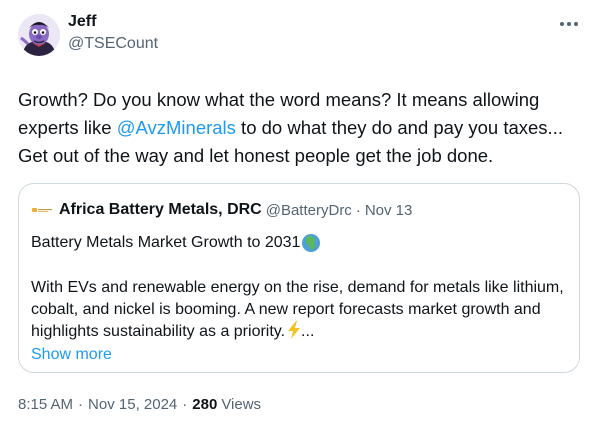 The height and width of the screenshot is (430, 598). I want to click on more-options-button, so click(569, 24).